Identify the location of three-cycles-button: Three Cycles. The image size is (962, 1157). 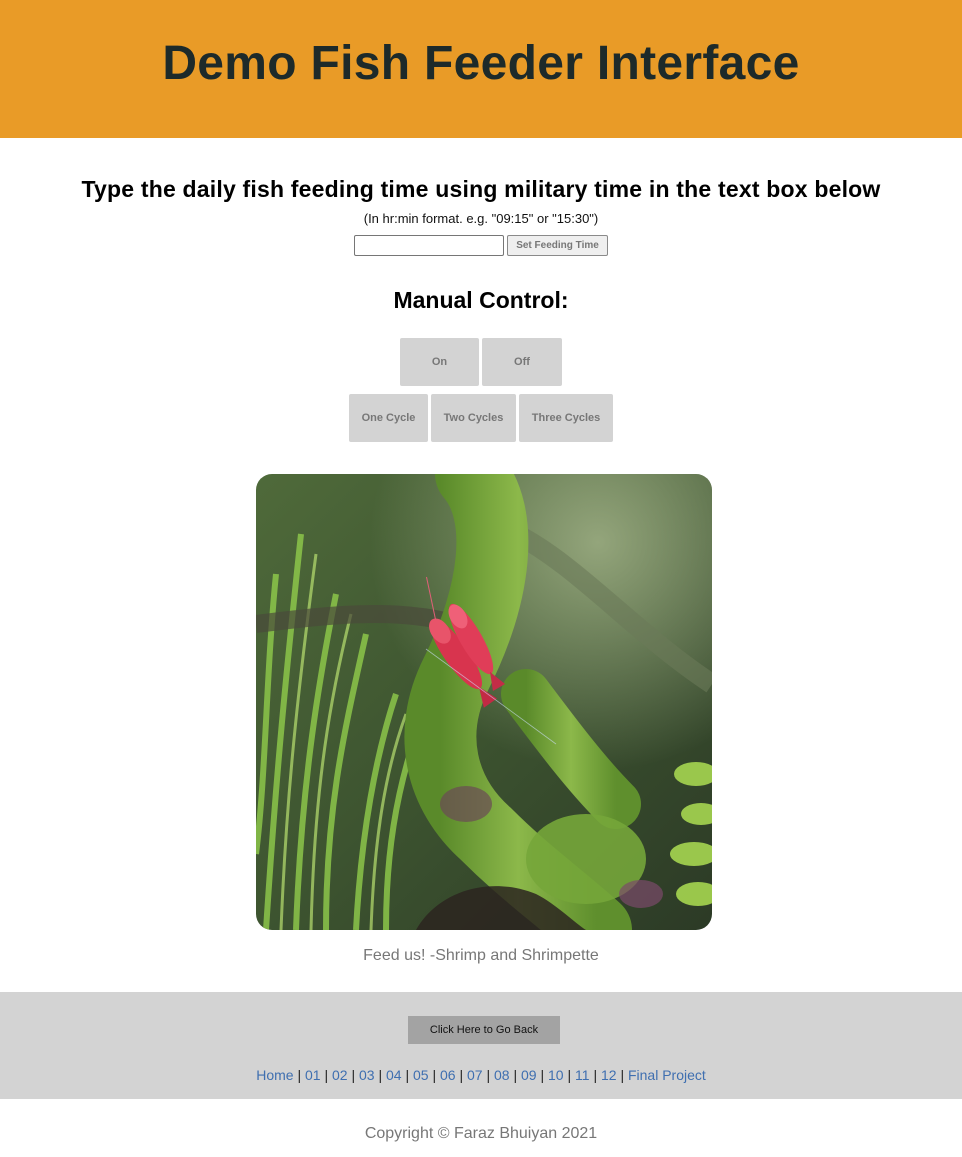
(566, 418).